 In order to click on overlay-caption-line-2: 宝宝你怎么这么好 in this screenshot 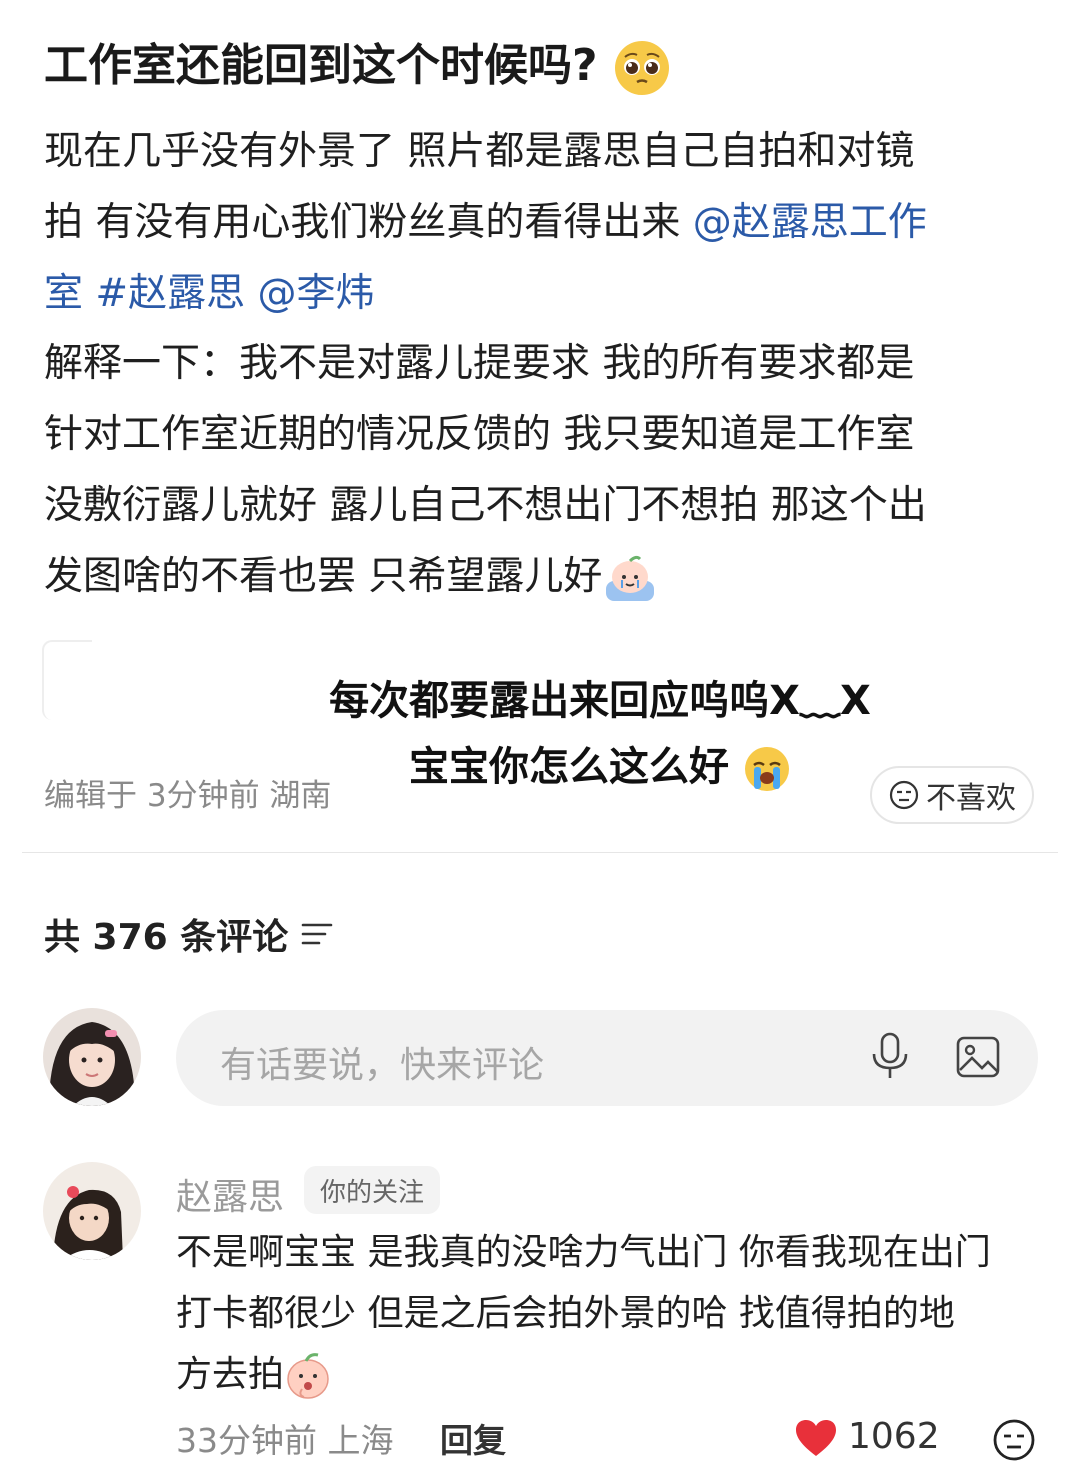, I will do `click(600, 763)`.